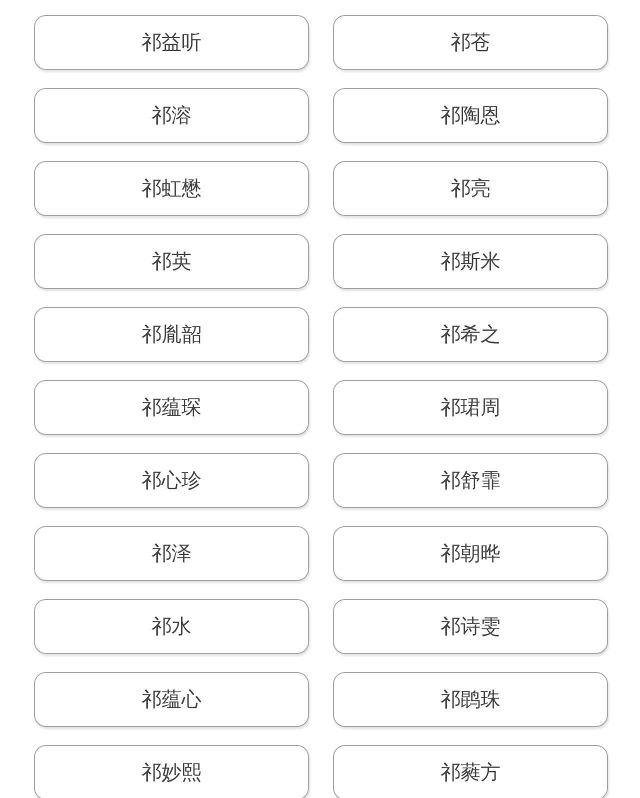  Describe the element at coordinates (171, 115) in the screenshot. I see `name-button: 祁溶` at that location.